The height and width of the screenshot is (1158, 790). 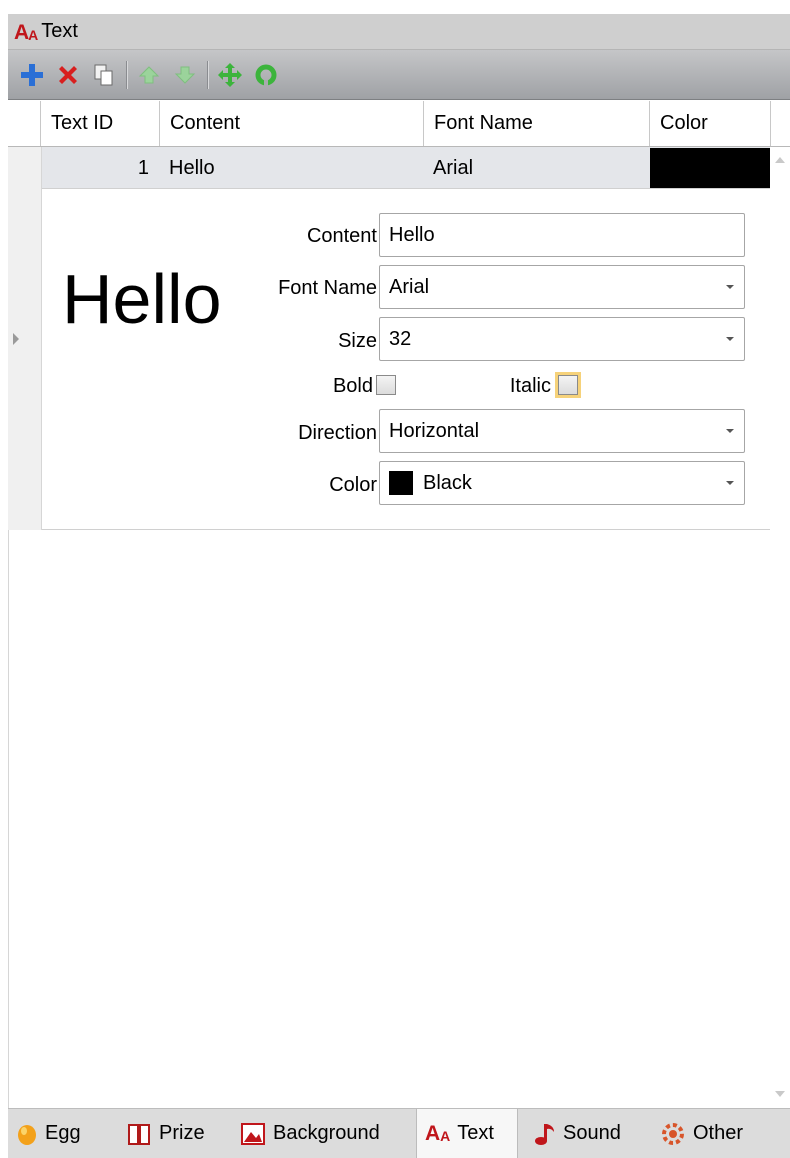 I want to click on move-up-button, so click(x=149, y=75).